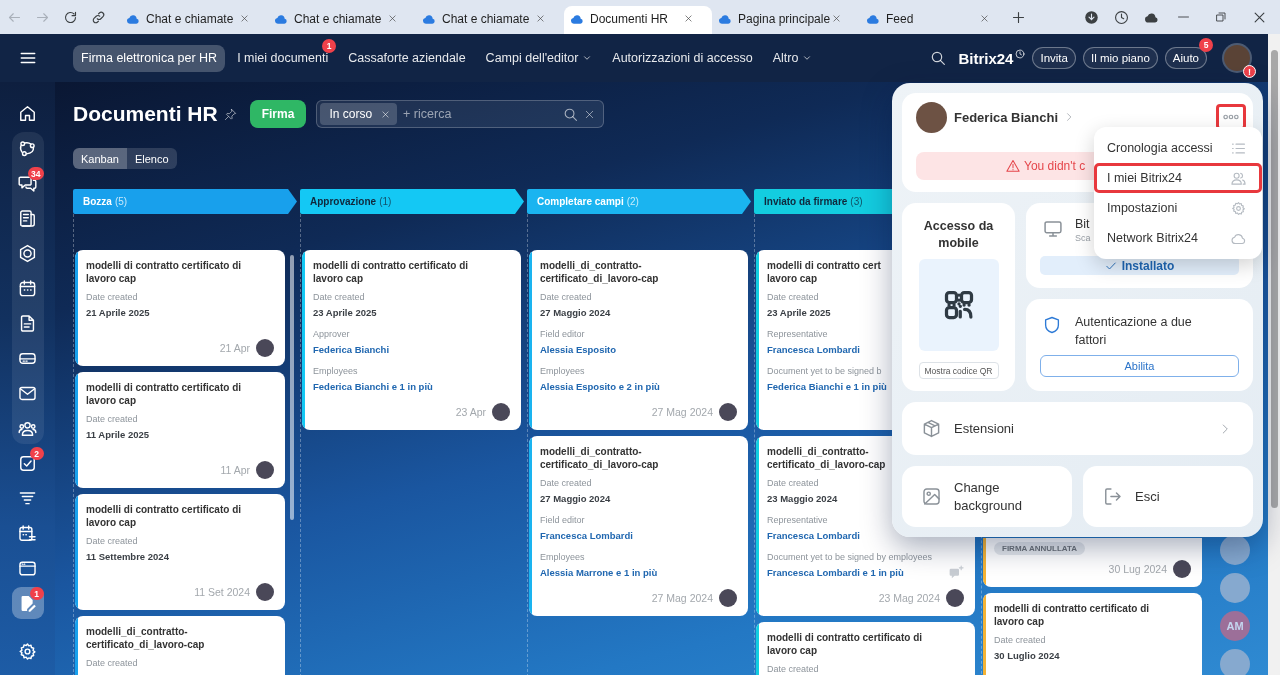 This screenshot has height=675, width=1280. What do you see at coordinates (539, 58) in the screenshot?
I see `nav-tab: Campi dell'editor` at bounding box center [539, 58].